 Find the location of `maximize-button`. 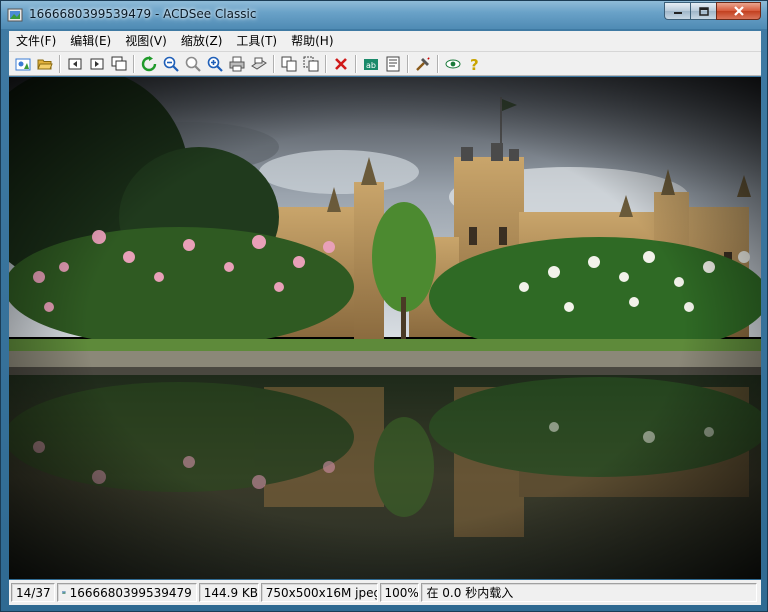

maximize-button is located at coordinates (703, 11).